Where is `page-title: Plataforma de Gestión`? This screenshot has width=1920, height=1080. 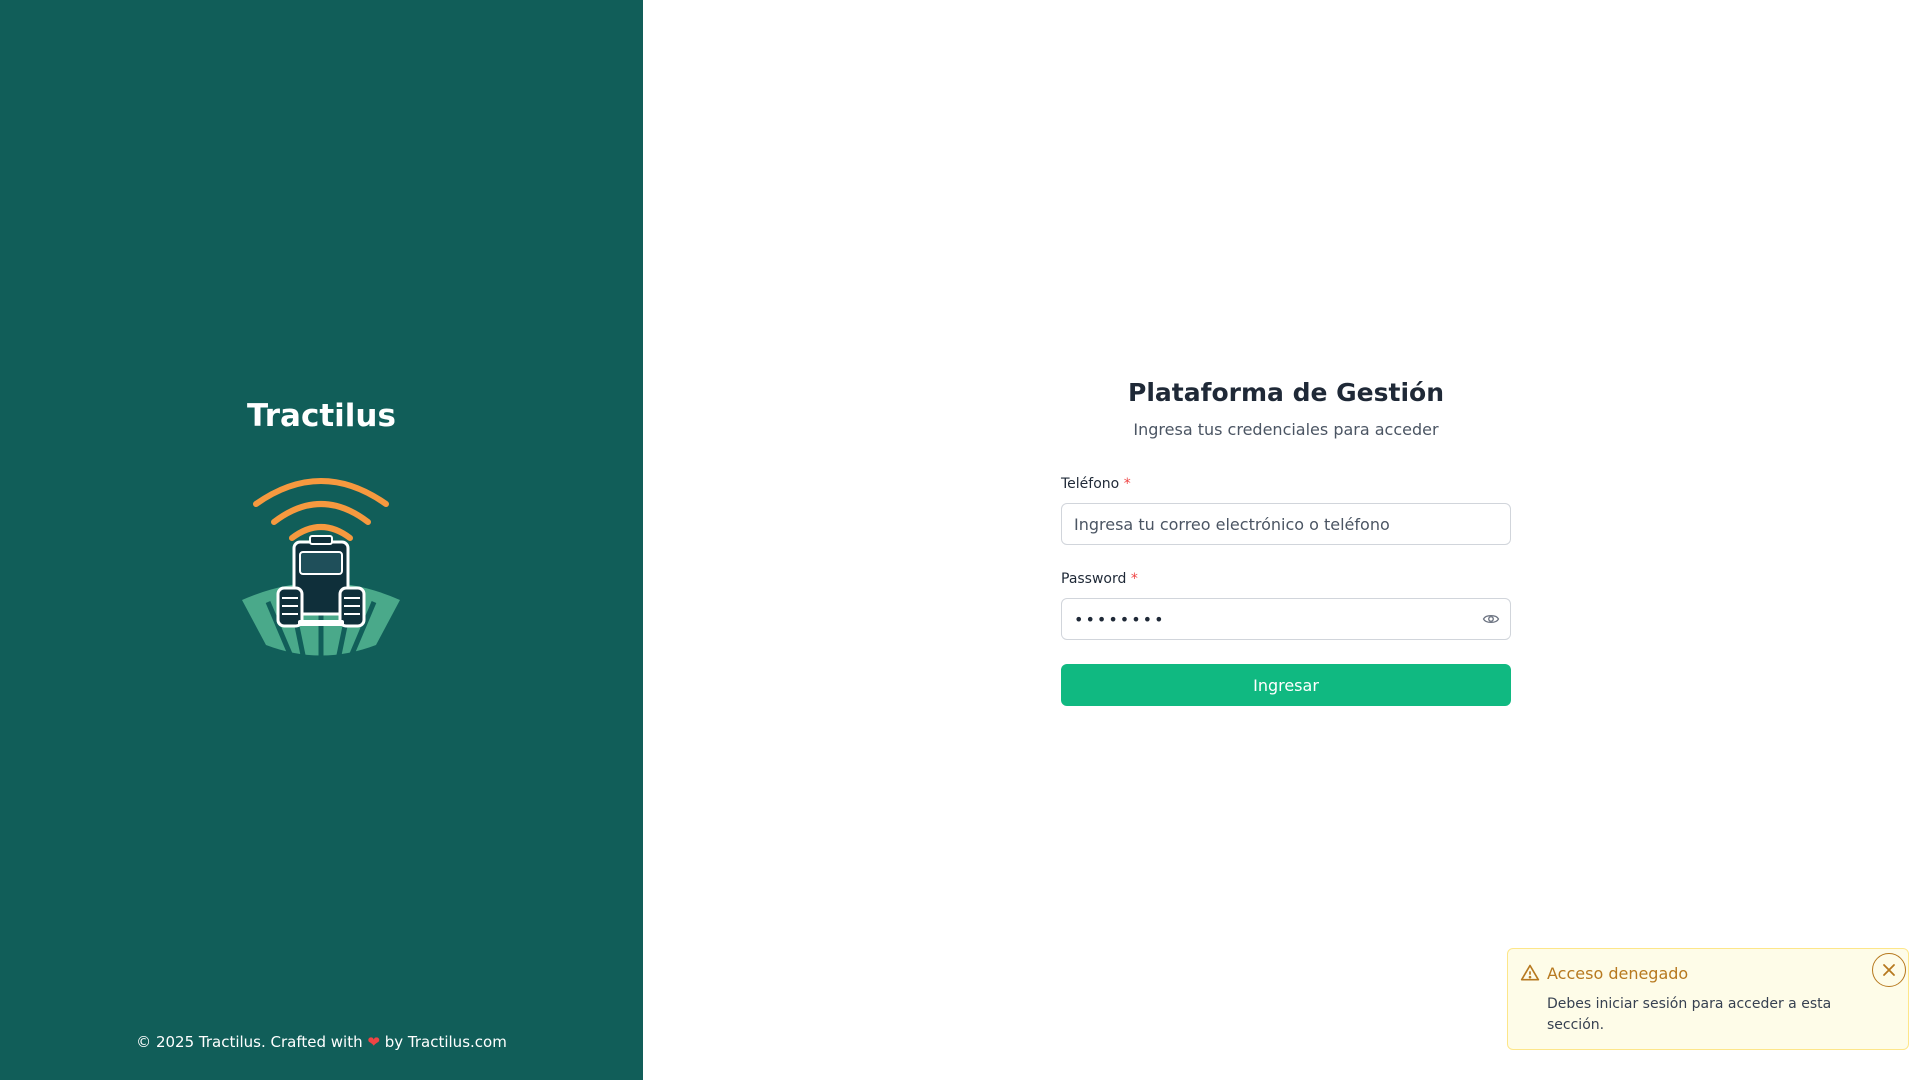 page-title: Plataforma de Gestión is located at coordinates (1286, 392).